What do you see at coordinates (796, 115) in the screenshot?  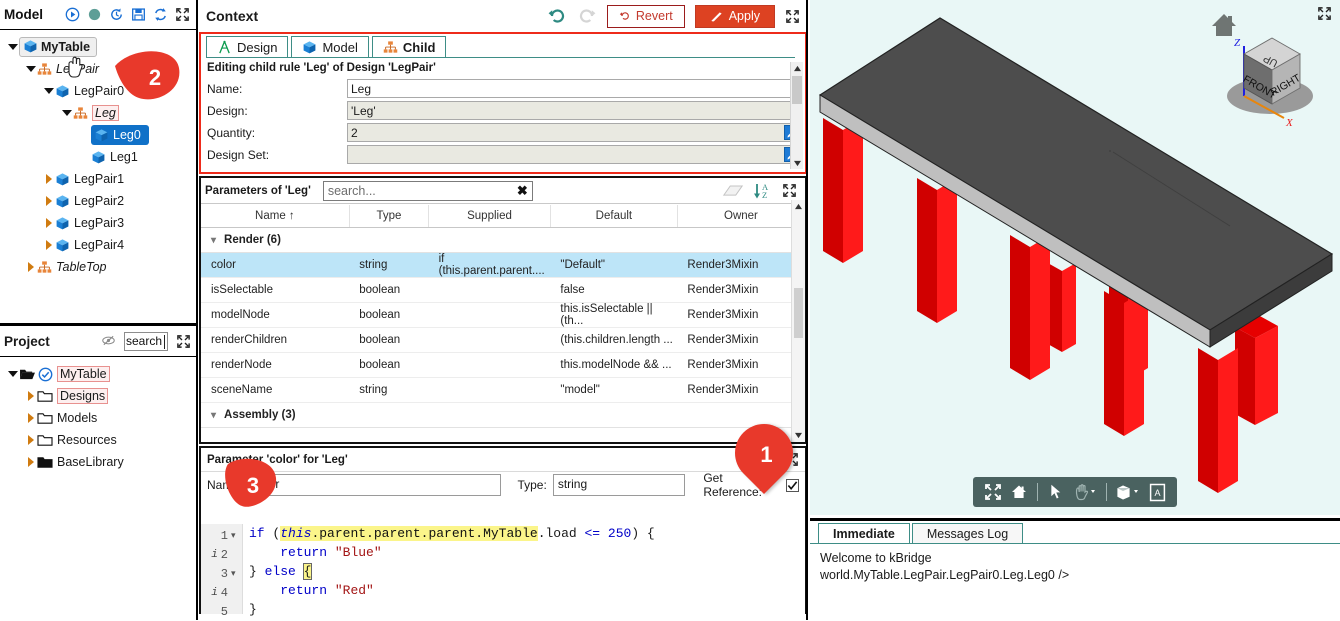 I see `context-scrollbar` at bounding box center [796, 115].